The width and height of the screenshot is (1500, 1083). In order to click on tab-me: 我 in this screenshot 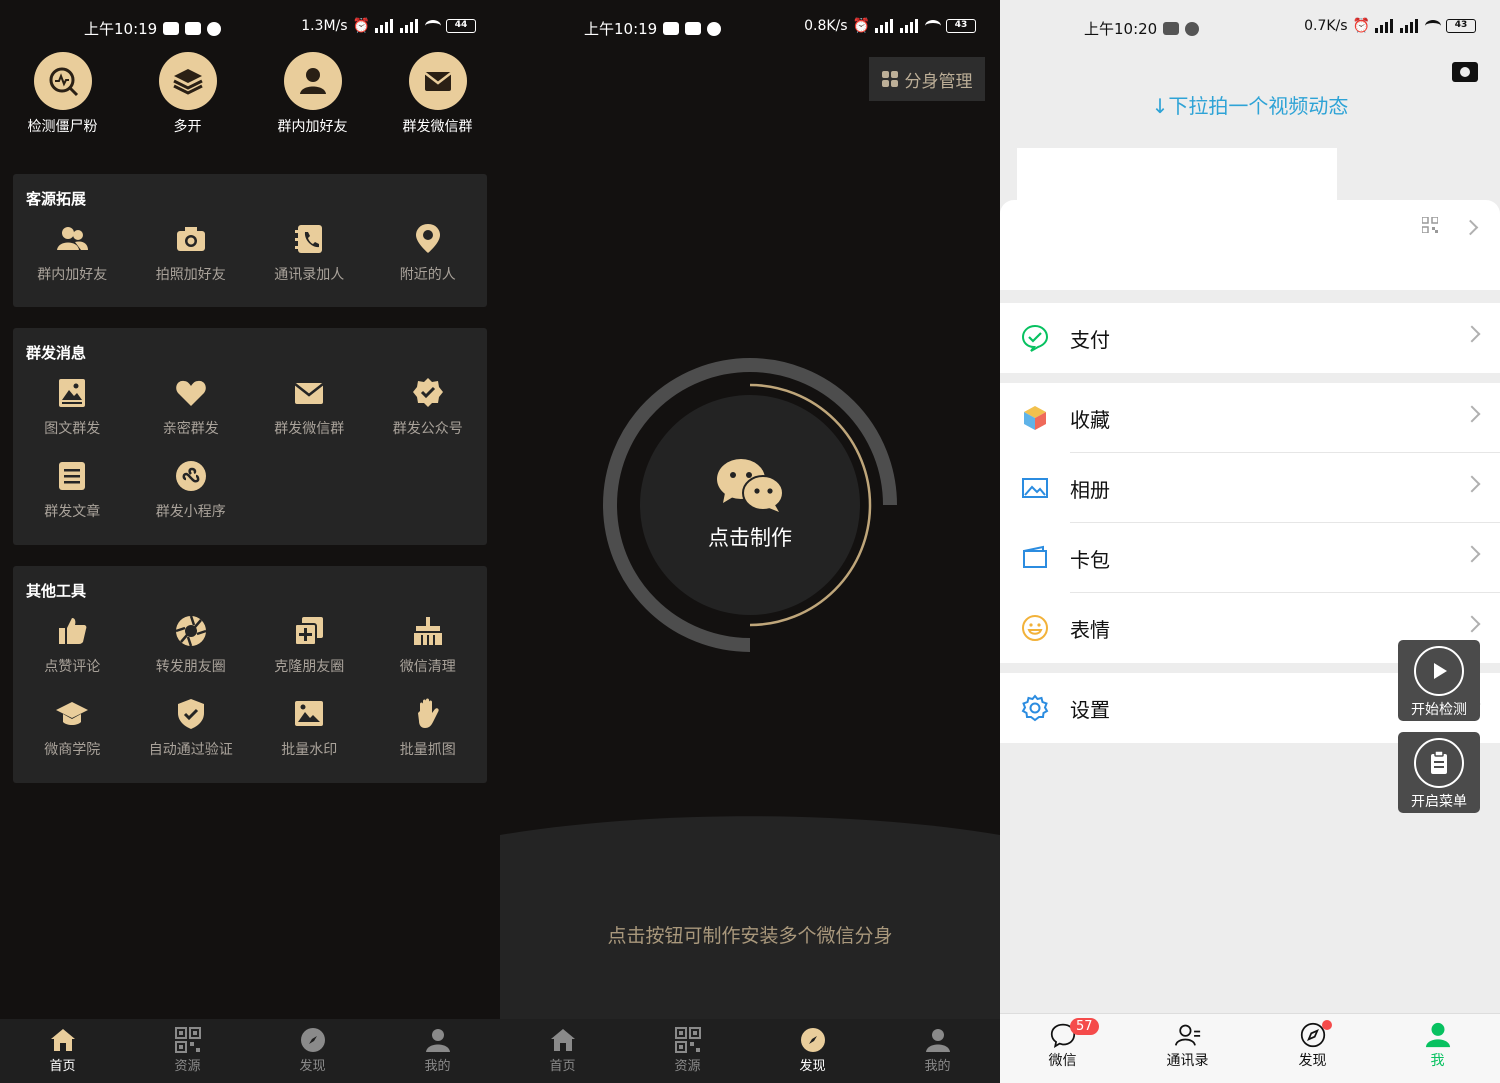, I will do `click(1437, 1048)`.